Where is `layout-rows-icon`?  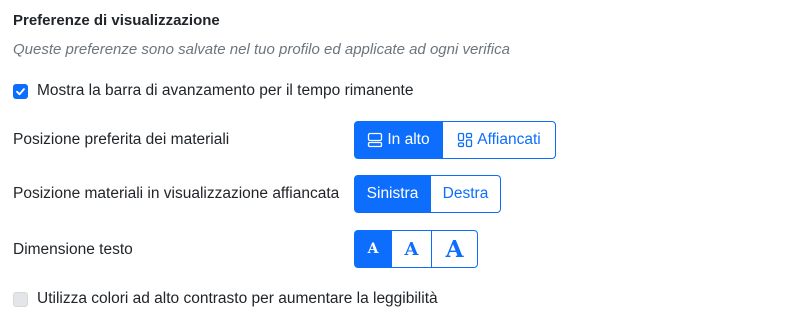 layout-rows-icon is located at coordinates (375, 140).